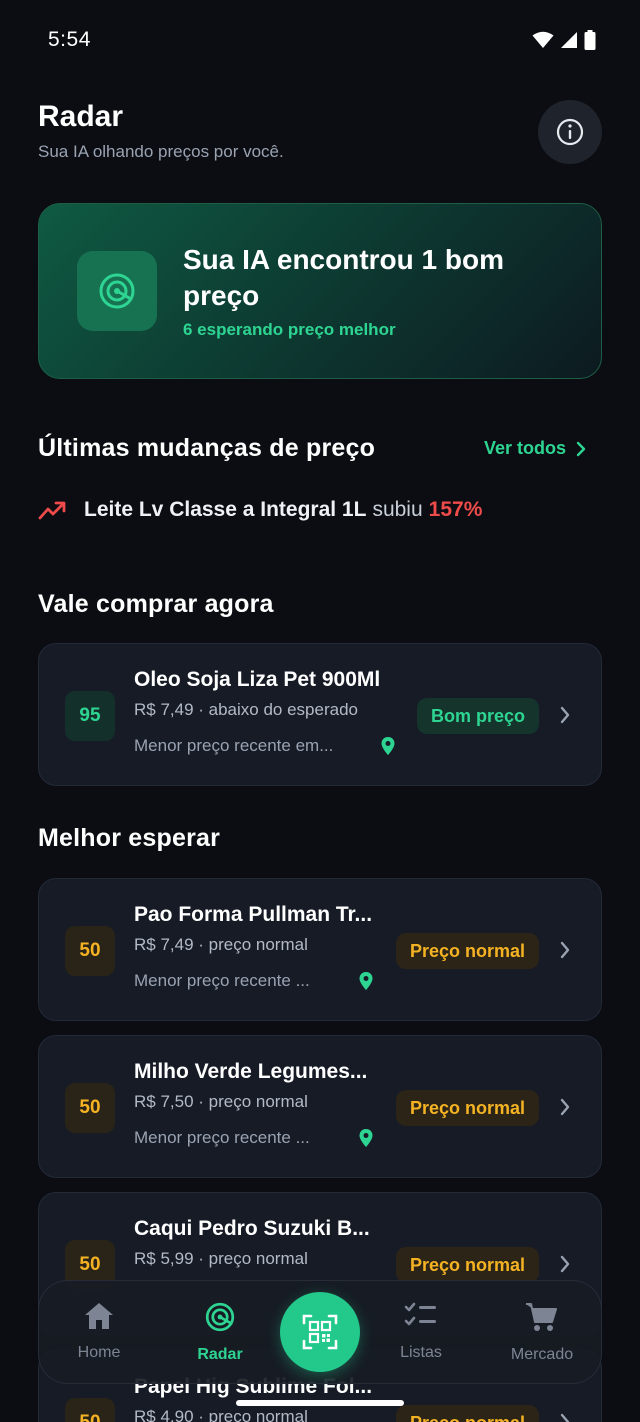 Image resolution: width=640 pixels, height=1422 pixels. What do you see at coordinates (52, 510) in the screenshot?
I see `trending-up-icon` at bounding box center [52, 510].